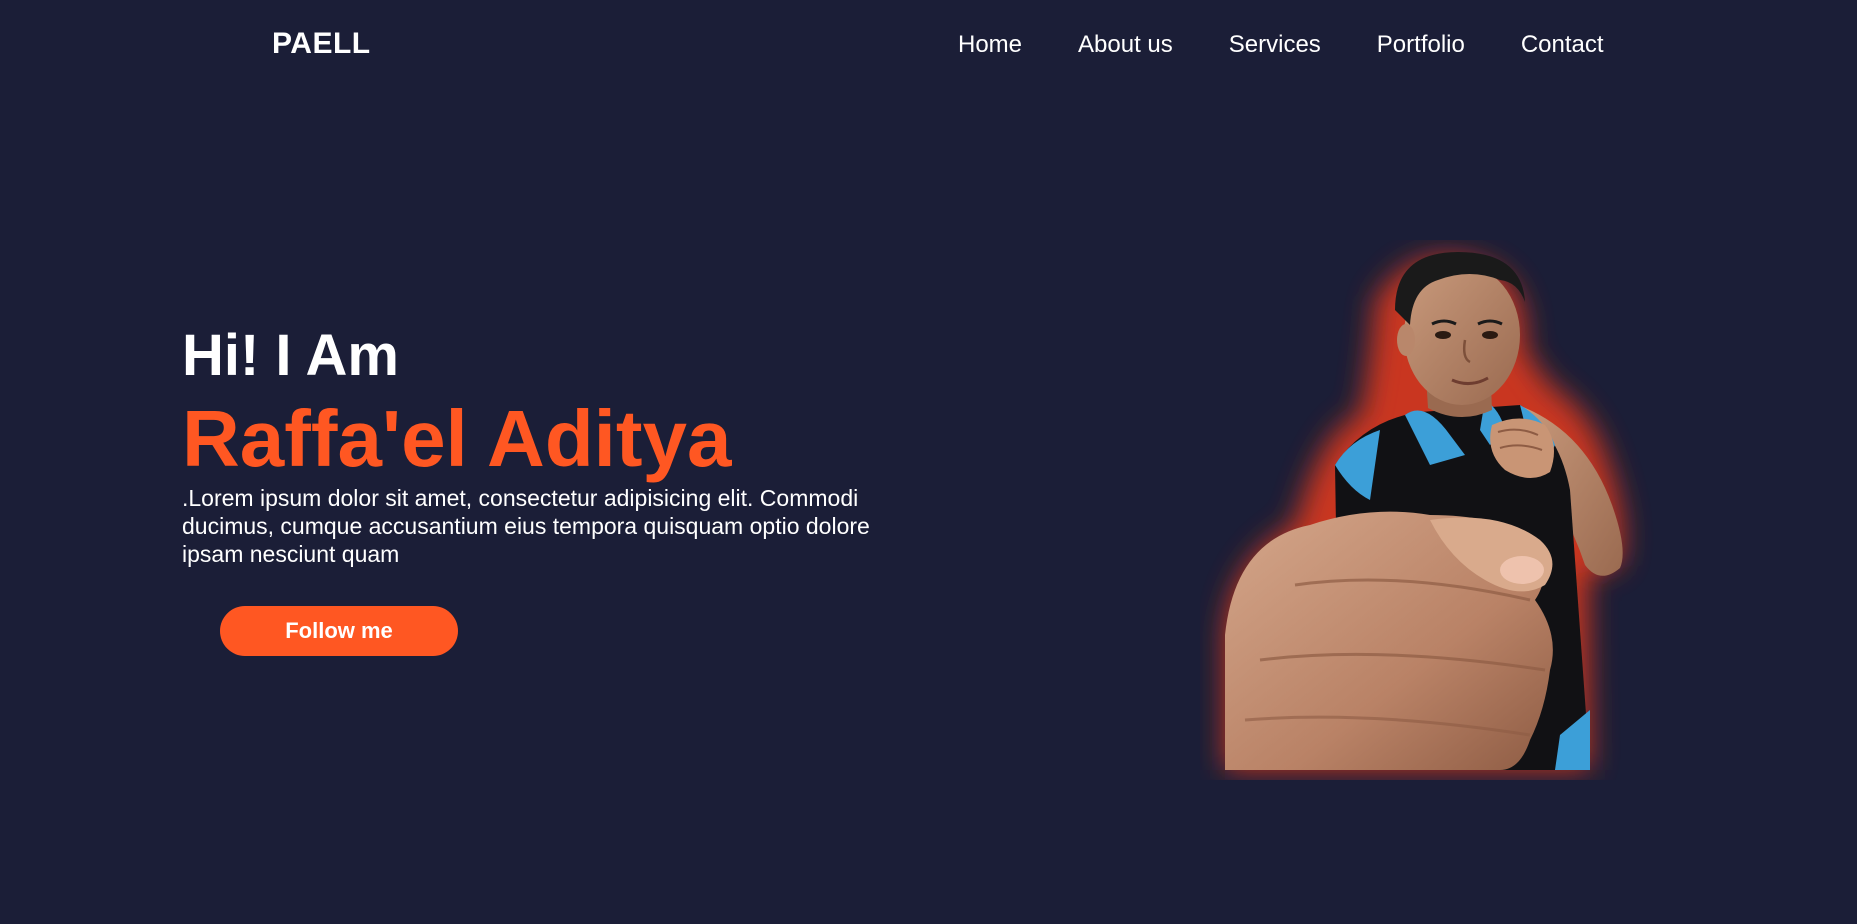 The width and height of the screenshot is (1857, 924). What do you see at coordinates (990, 45) in the screenshot?
I see `nav-home-link: Home` at bounding box center [990, 45].